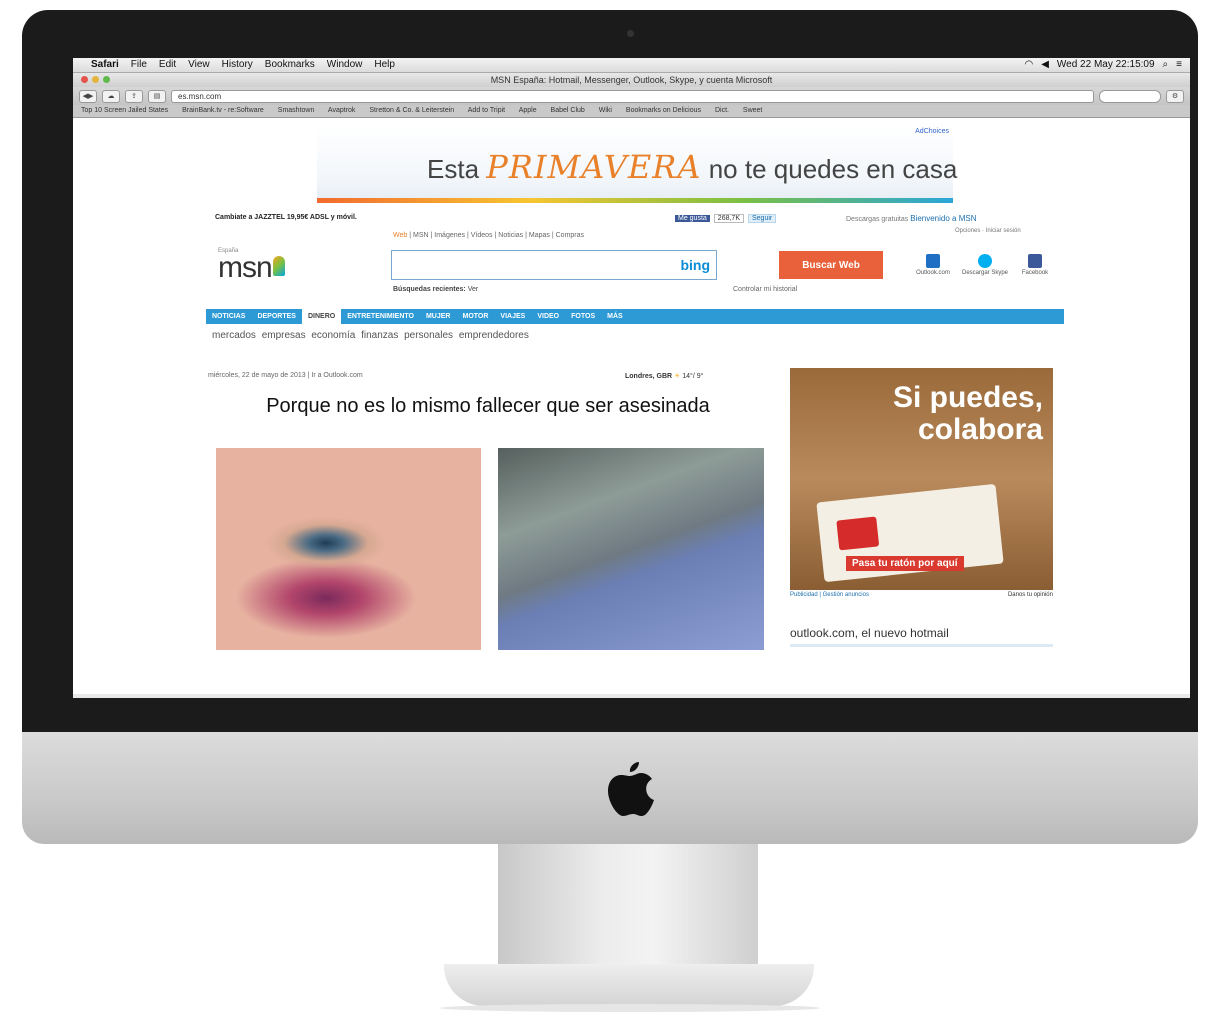  What do you see at coordinates (400, 235) in the screenshot?
I see `link-web: Web` at bounding box center [400, 235].